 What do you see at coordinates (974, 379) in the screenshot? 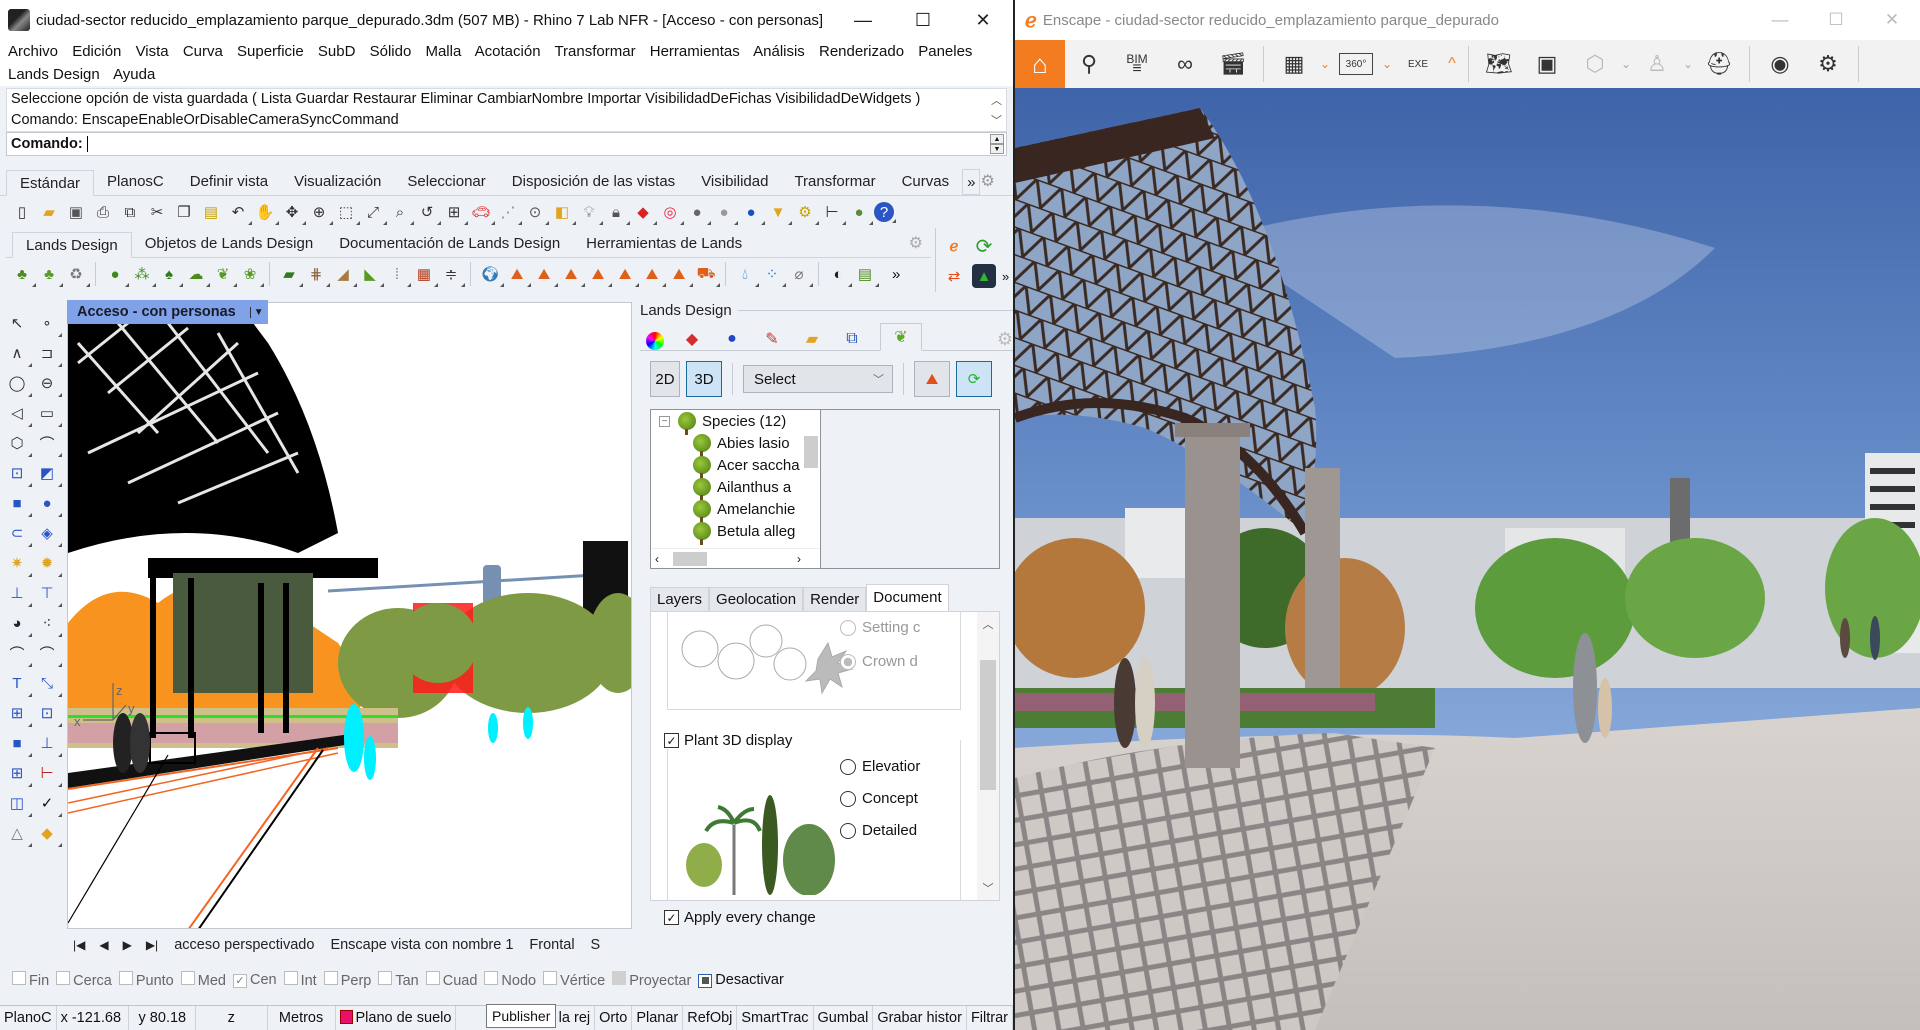
I see `sync-button: ⟳` at bounding box center [974, 379].